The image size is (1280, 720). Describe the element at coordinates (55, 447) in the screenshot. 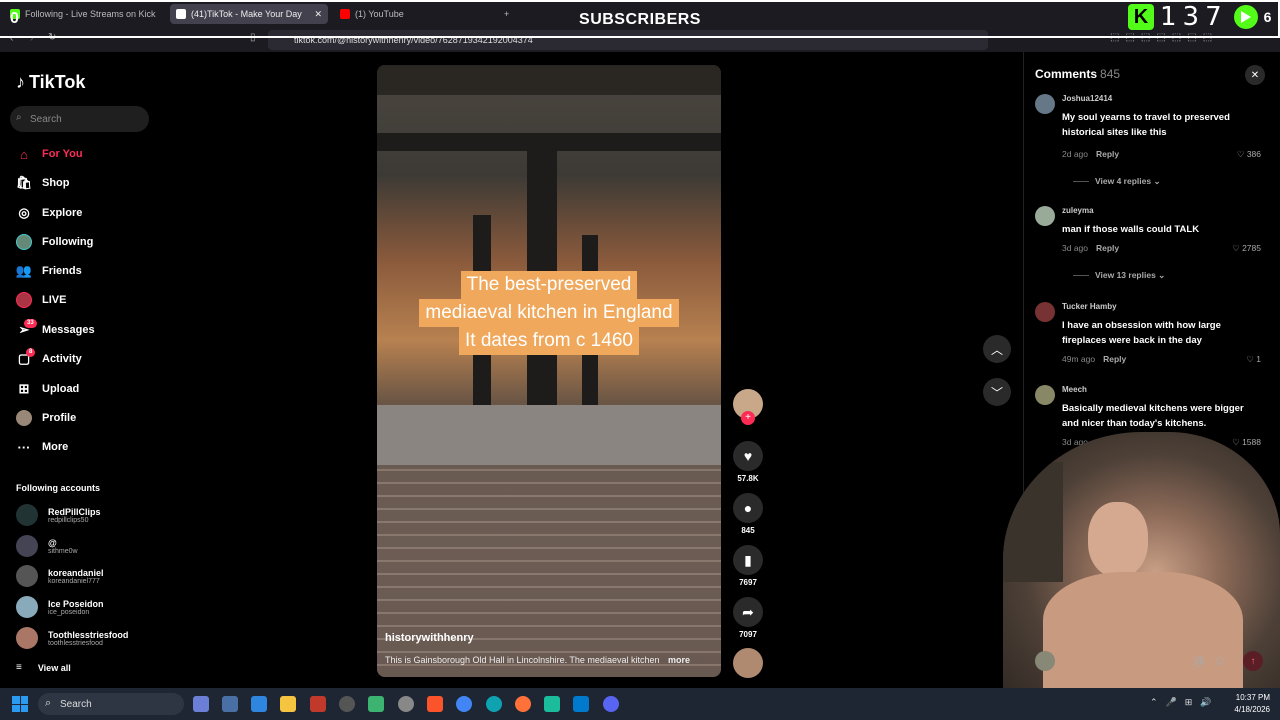

I see `nav-label: More` at that location.